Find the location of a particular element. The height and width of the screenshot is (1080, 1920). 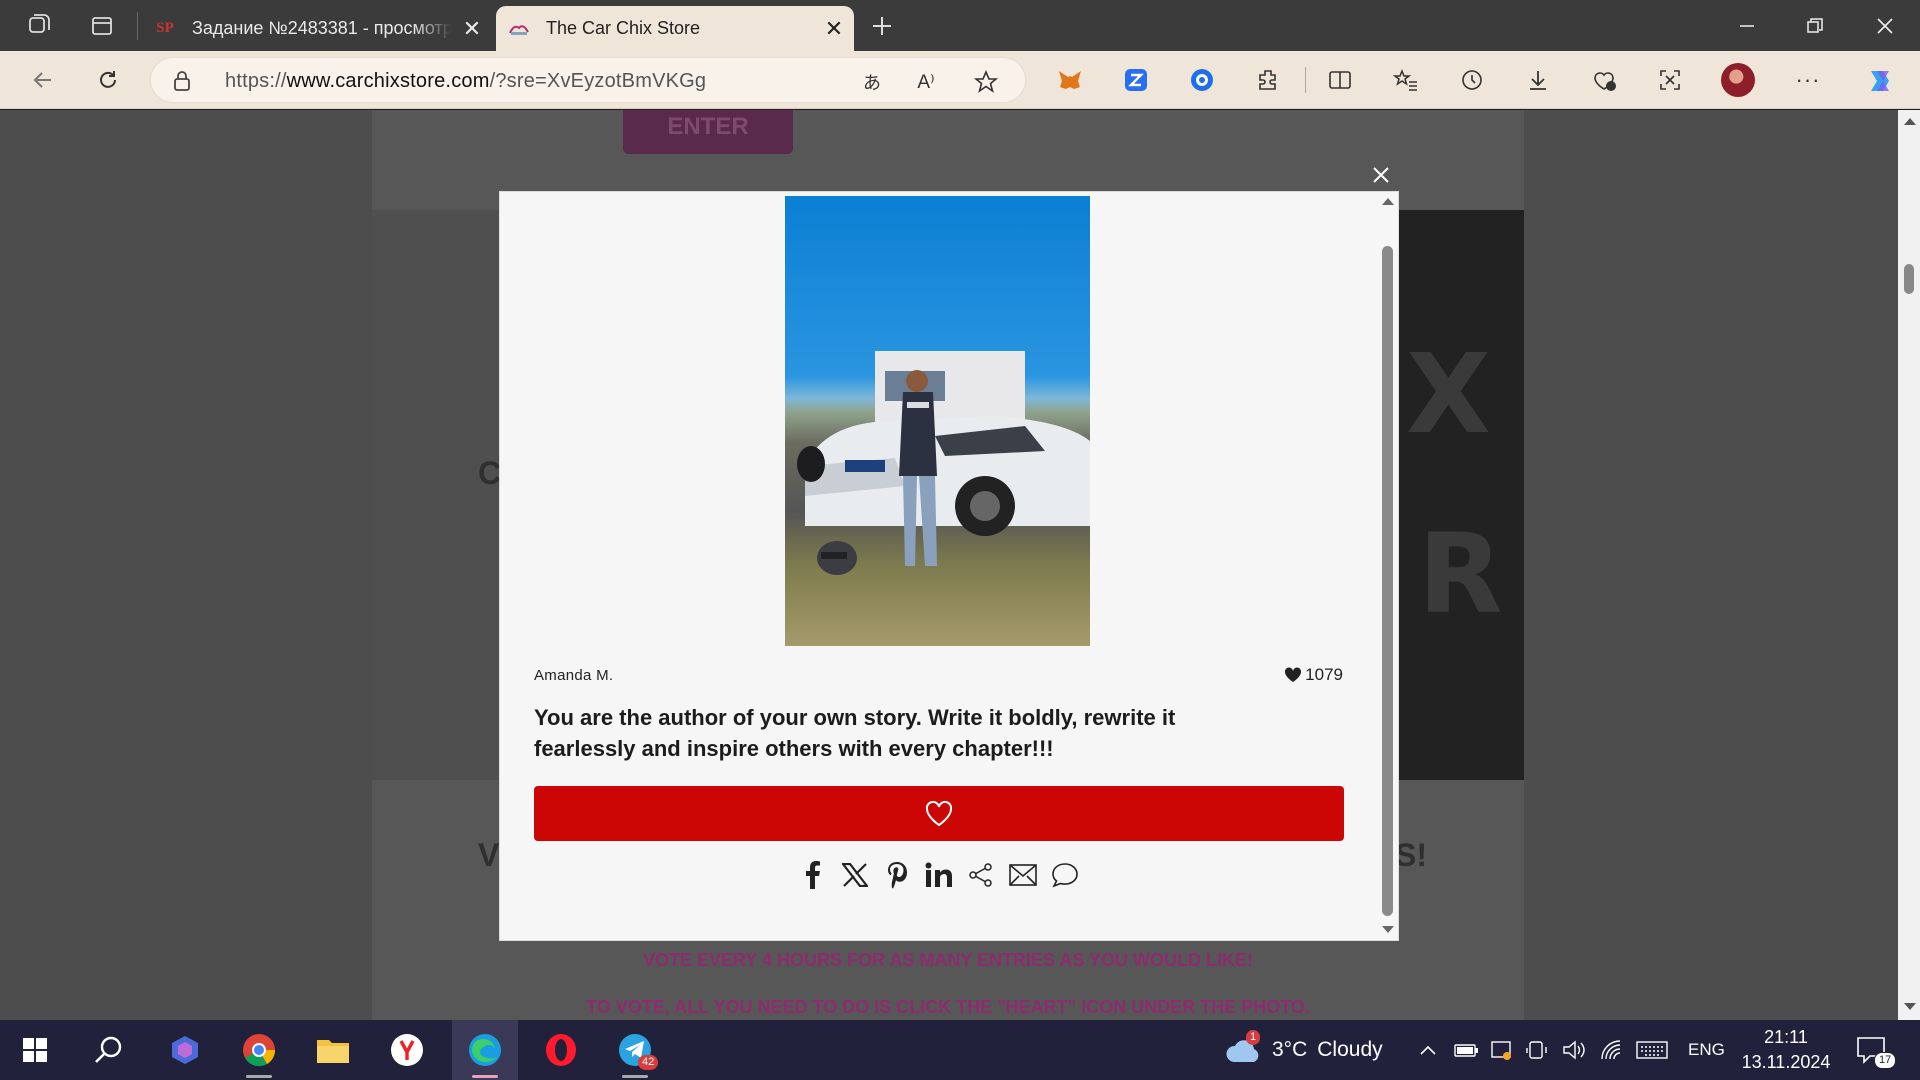

downloads-icon is located at coordinates (1538, 80).